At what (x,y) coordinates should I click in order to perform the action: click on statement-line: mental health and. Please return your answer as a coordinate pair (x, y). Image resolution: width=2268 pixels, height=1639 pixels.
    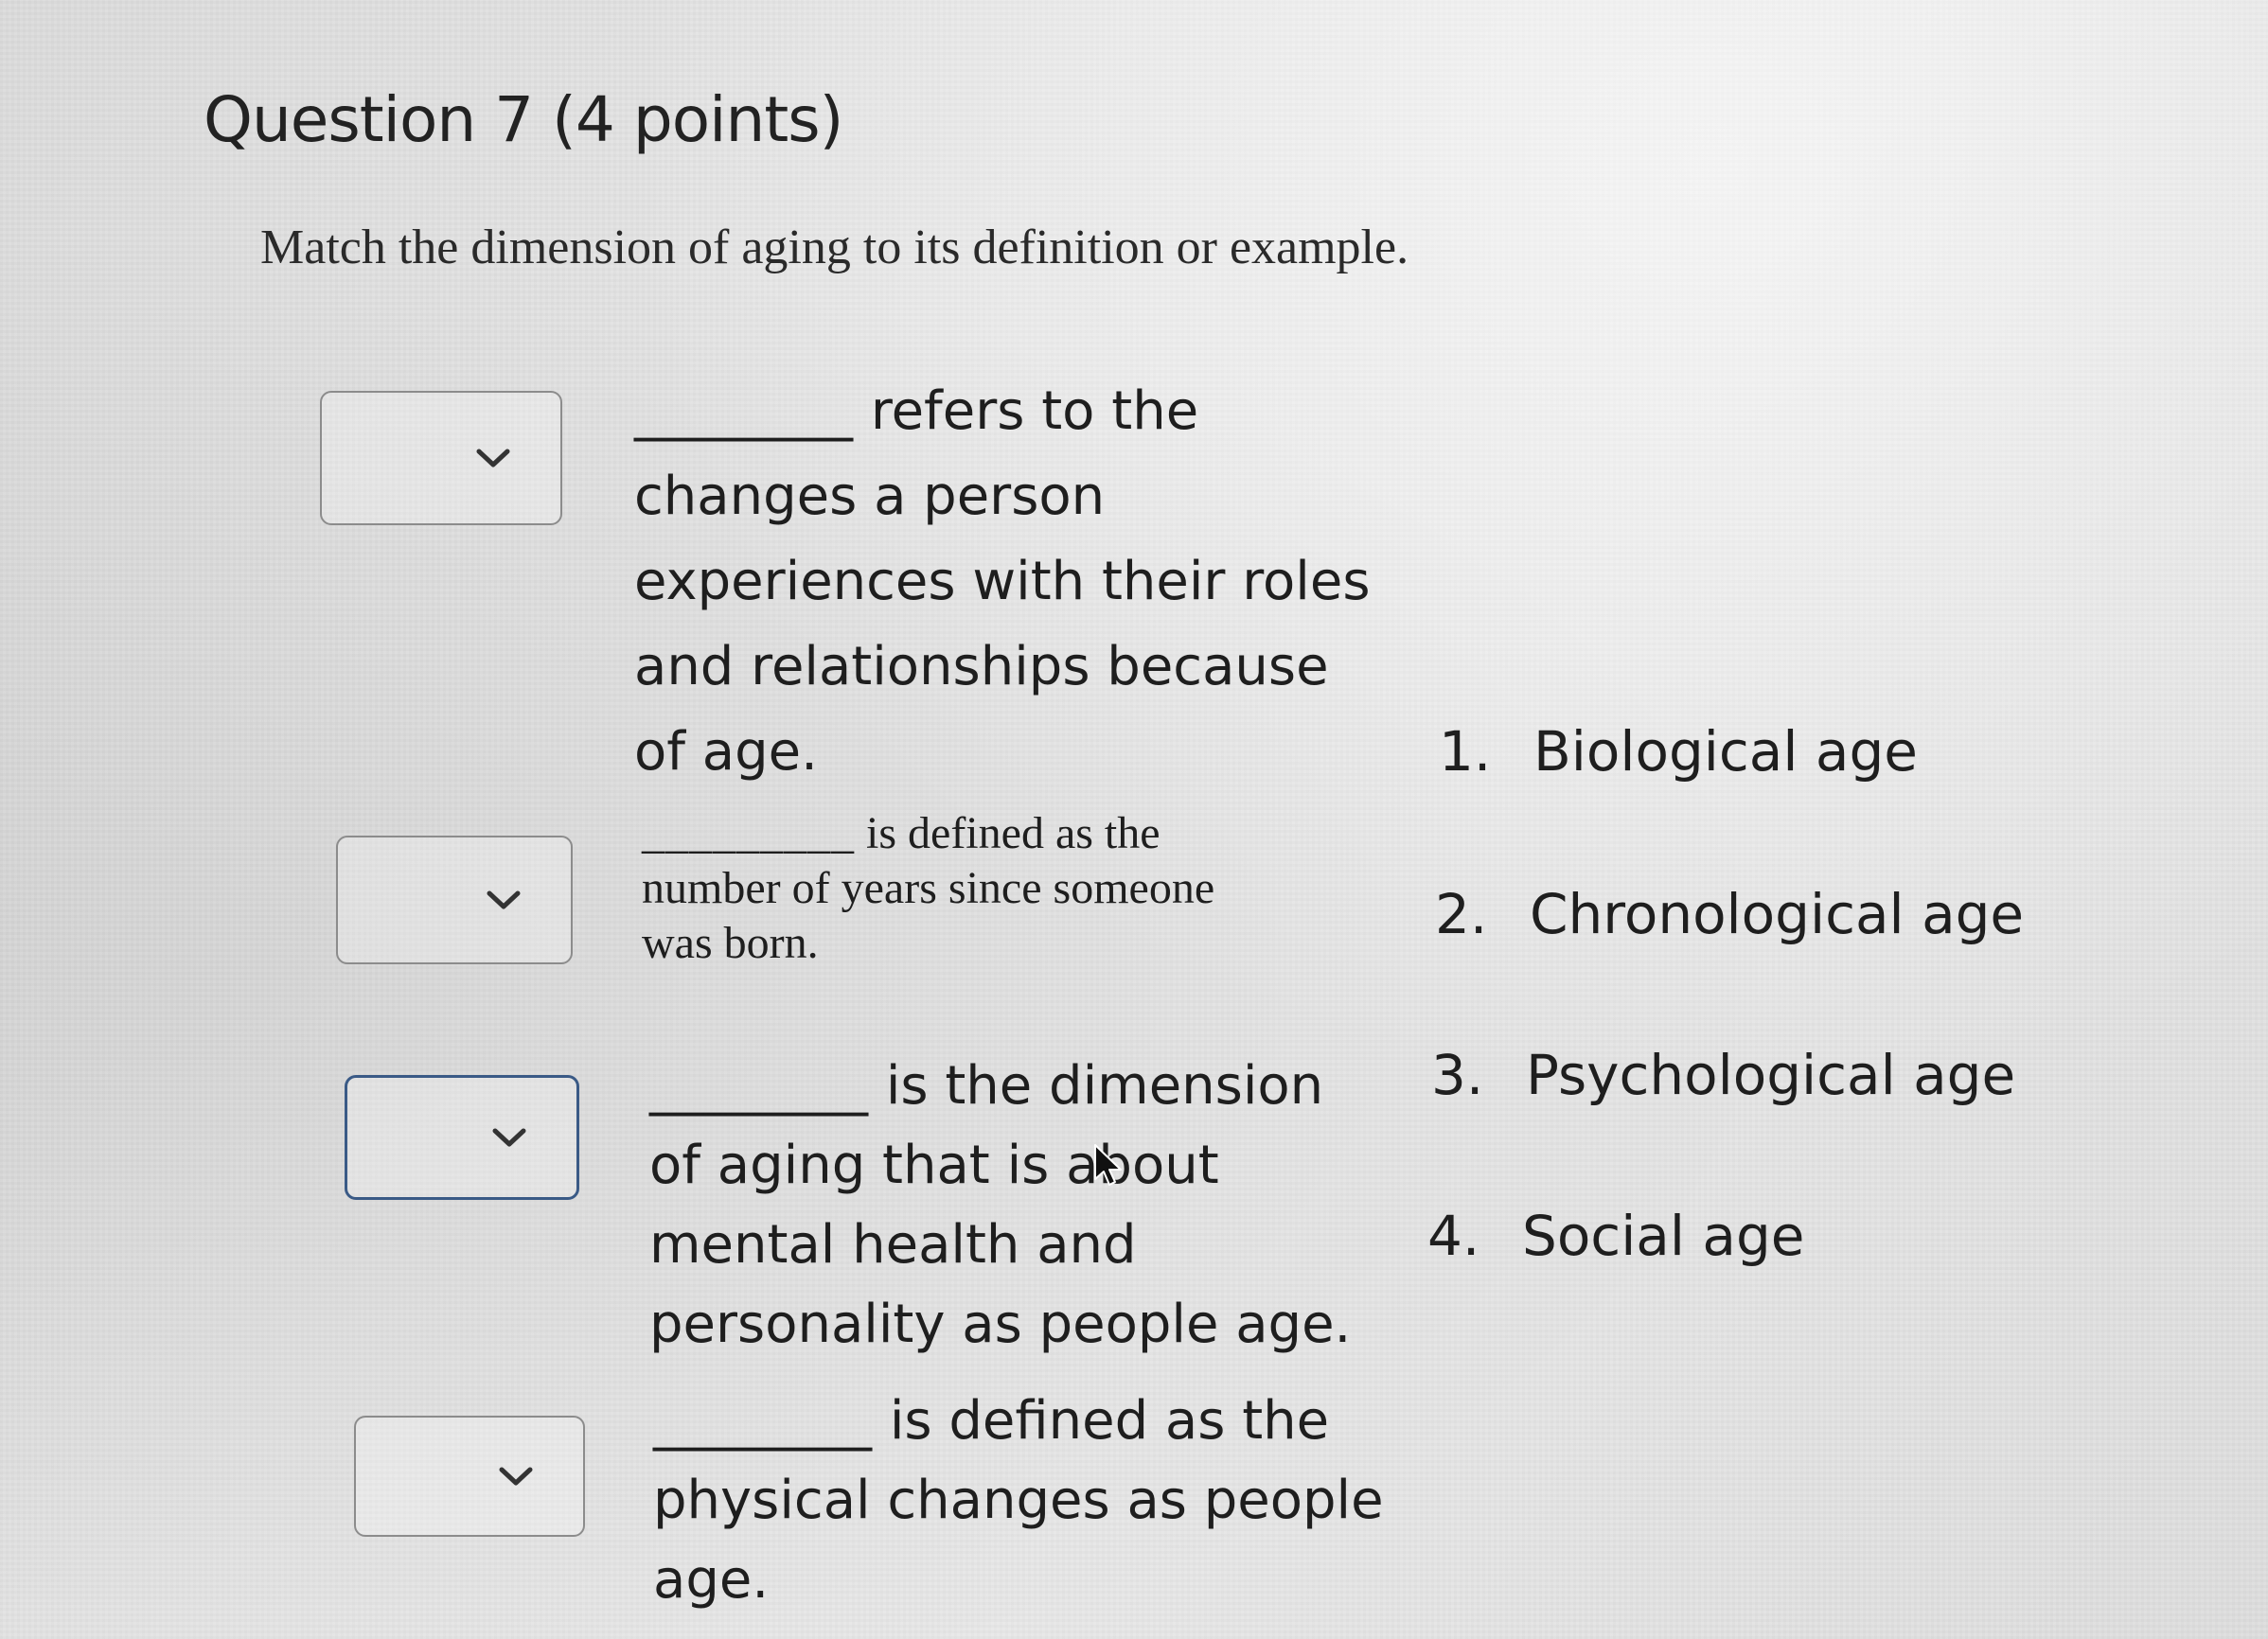
    Looking at the image, I should click on (893, 1245).